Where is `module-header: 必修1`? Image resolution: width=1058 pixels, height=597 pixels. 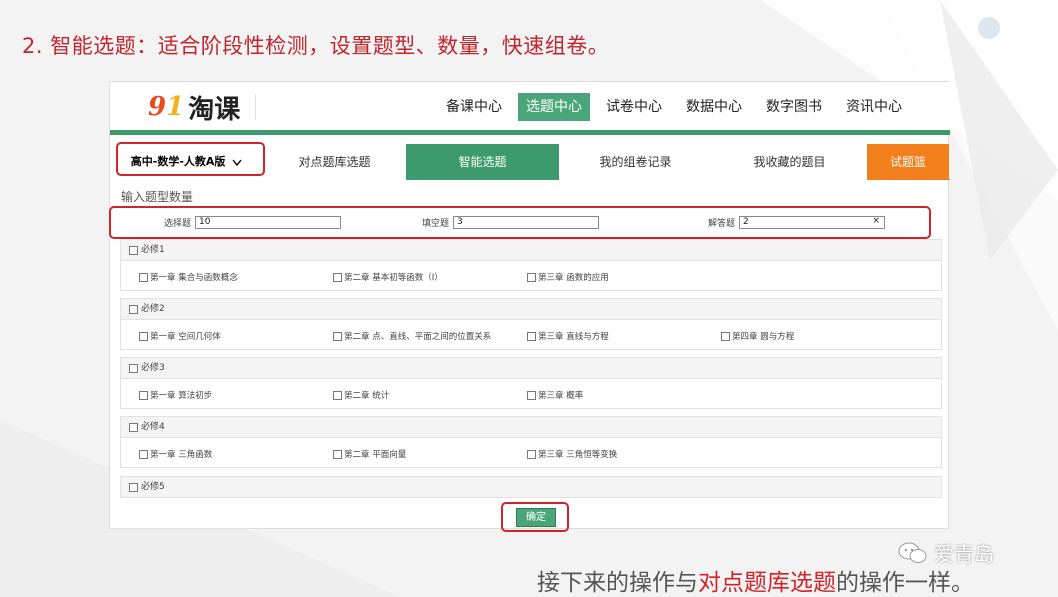 module-header: 必修1 is located at coordinates (531, 250).